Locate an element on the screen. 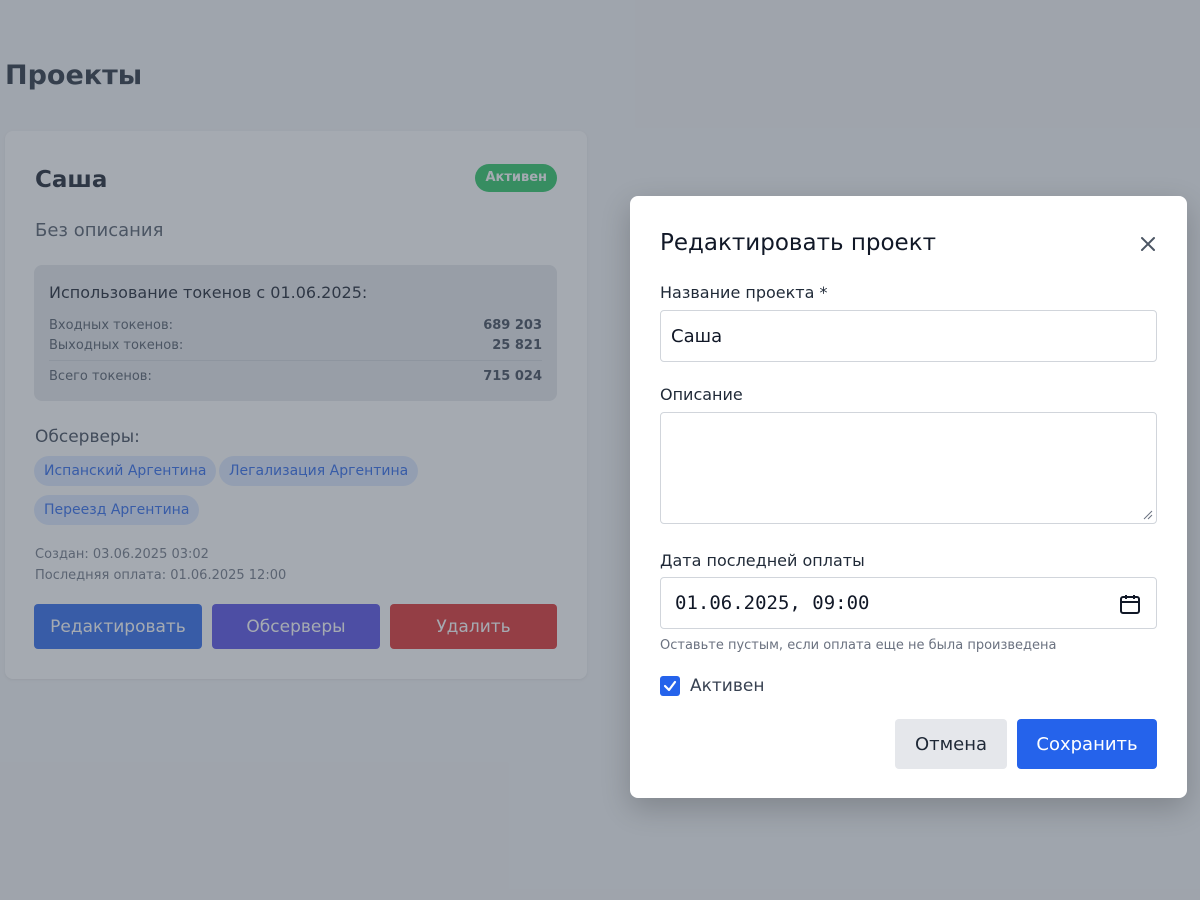 This screenshot has width=1200, height=900. description-textarea is located at coordinates (908, 468).